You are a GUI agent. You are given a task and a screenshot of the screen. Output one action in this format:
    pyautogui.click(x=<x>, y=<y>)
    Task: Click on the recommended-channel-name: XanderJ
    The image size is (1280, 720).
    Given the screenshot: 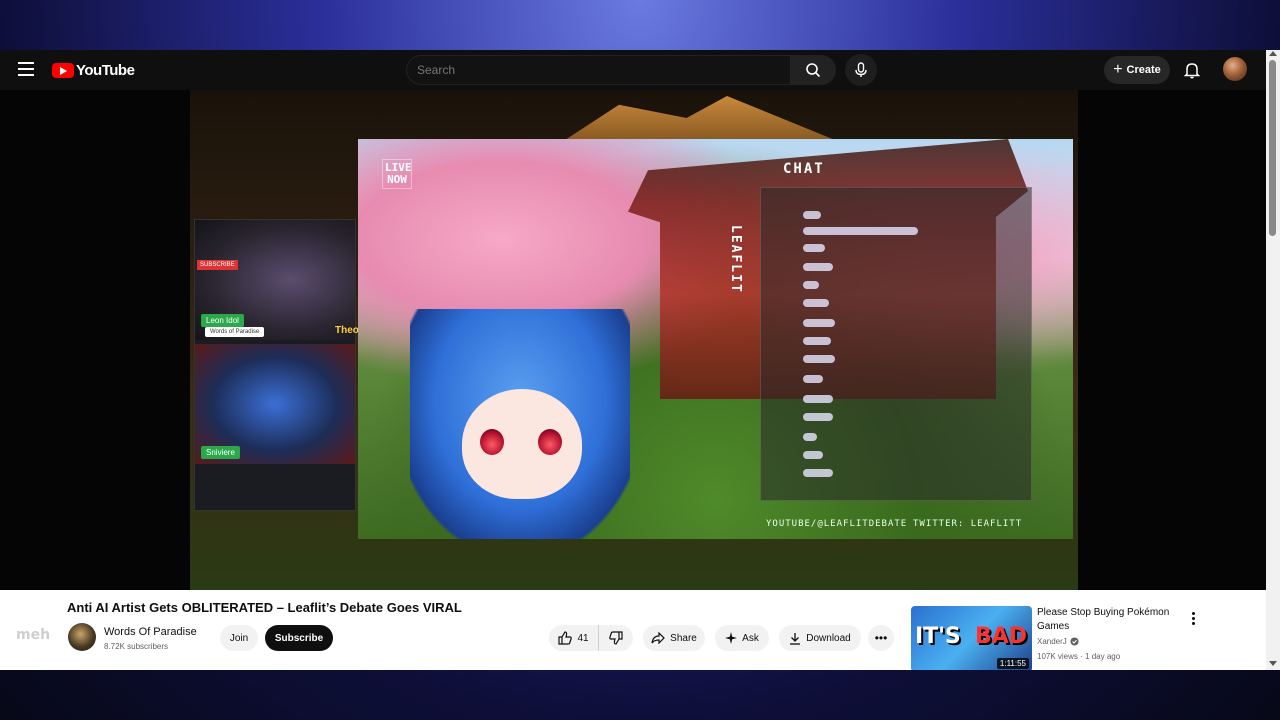 What is the action you would take?
    pyautogui.click(x=1052, y=641)
    